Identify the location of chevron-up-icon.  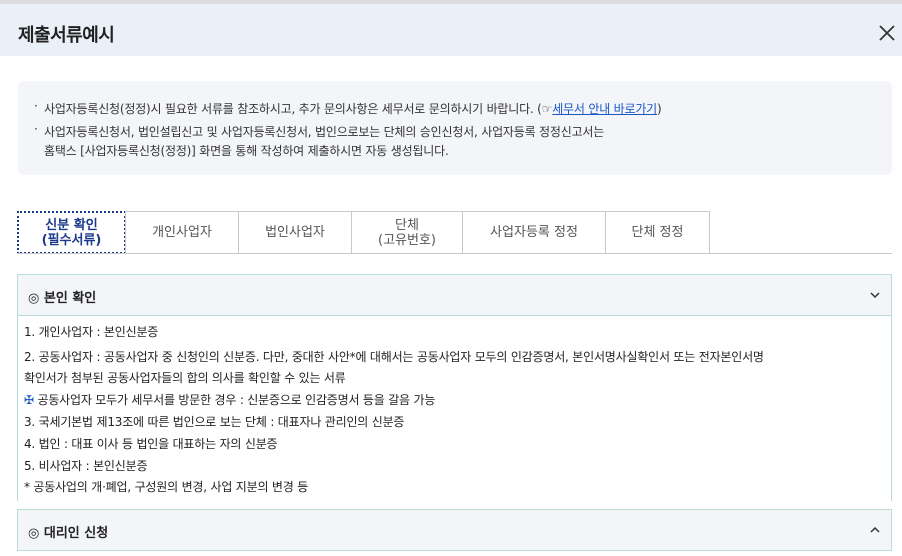
(875, 530).